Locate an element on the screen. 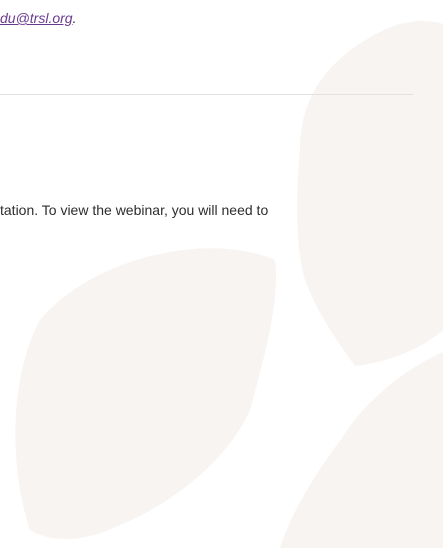 This screenshot has height=548, width=443. section-divider is located at coordinates (206, 94).